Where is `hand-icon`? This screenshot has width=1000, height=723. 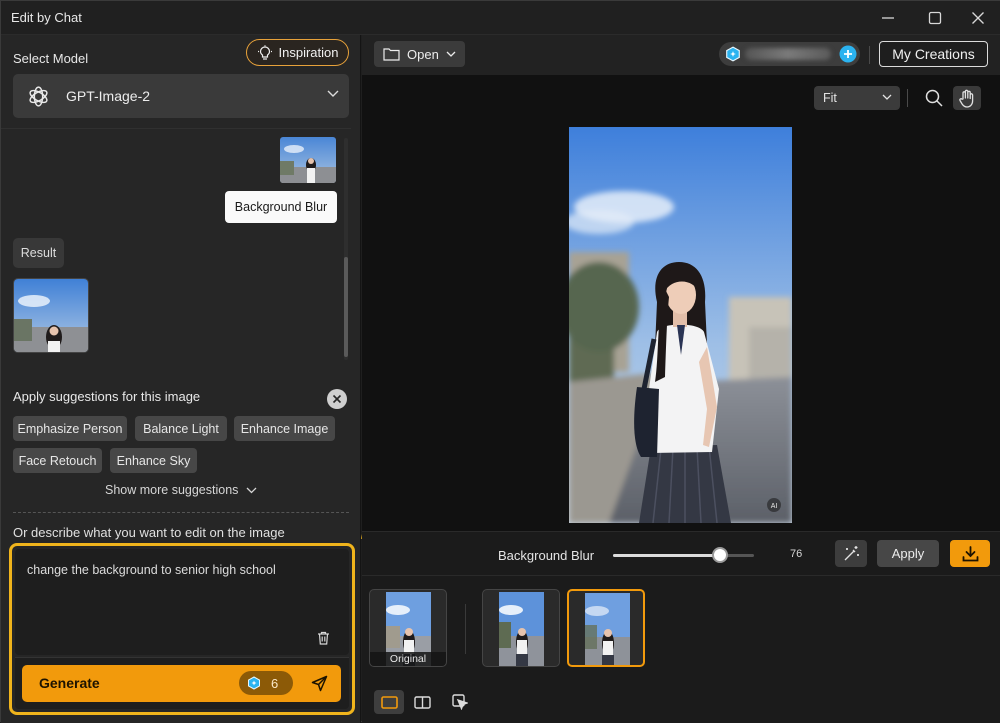 hand-icon is located at coordinates (966, 98).